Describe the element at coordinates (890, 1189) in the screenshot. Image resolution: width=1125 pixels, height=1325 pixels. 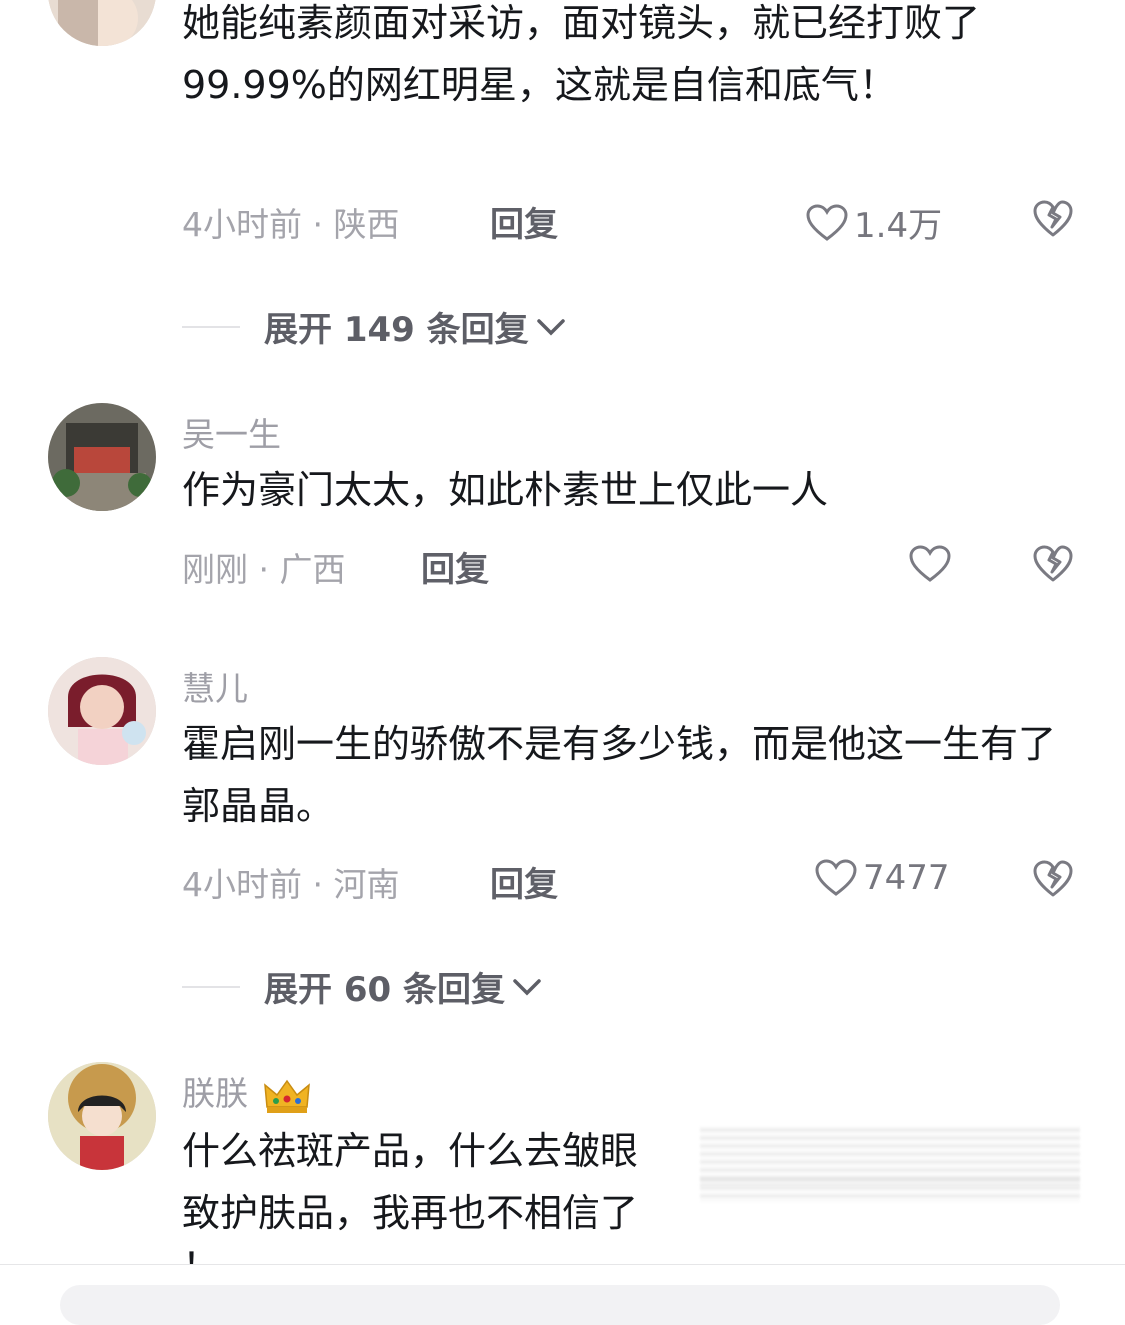
I see `redaction-streak` at that location.